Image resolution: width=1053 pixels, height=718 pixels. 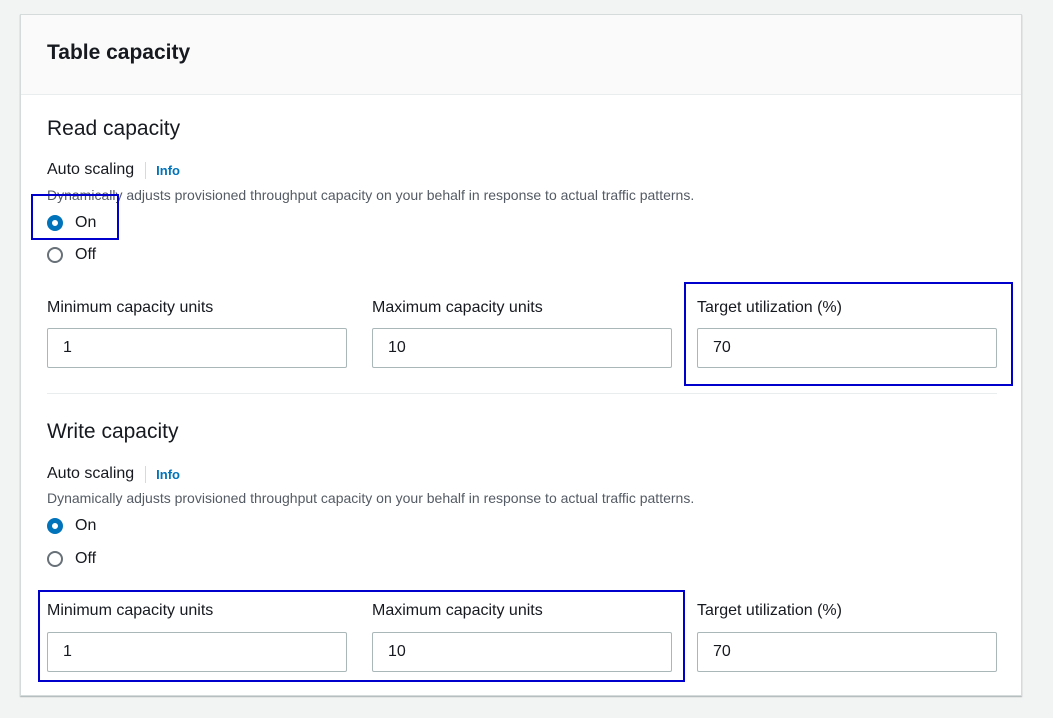 I want to click on write-radio-off: Off, so click(x=71, y=559).